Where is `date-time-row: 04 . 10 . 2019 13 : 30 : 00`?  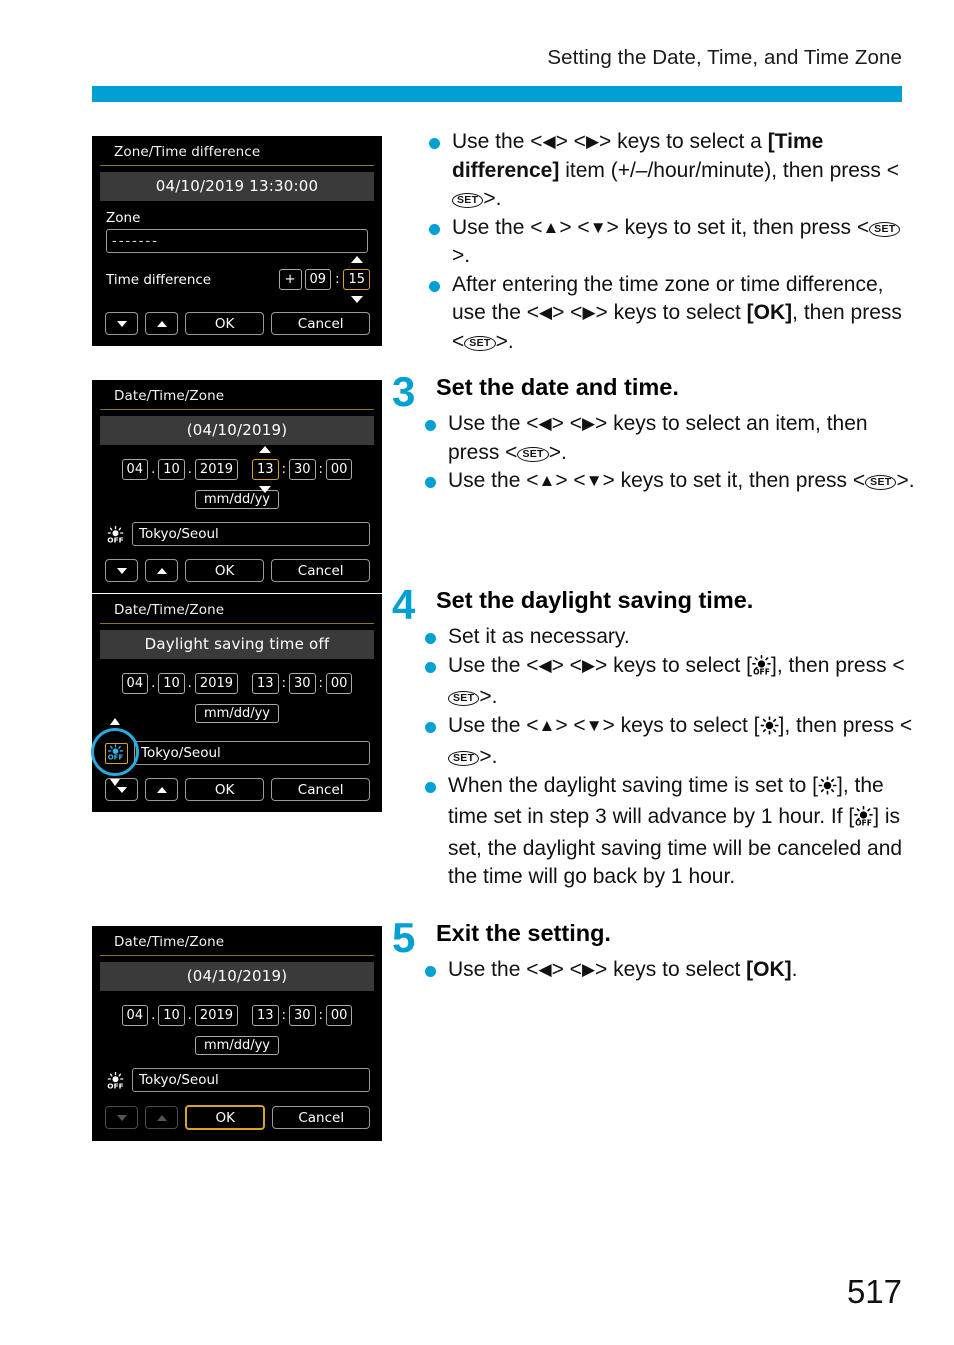 date-time-row: 04 . 10 . 2019 13 : 30 : 00 is located at coordinates (237, 1015).